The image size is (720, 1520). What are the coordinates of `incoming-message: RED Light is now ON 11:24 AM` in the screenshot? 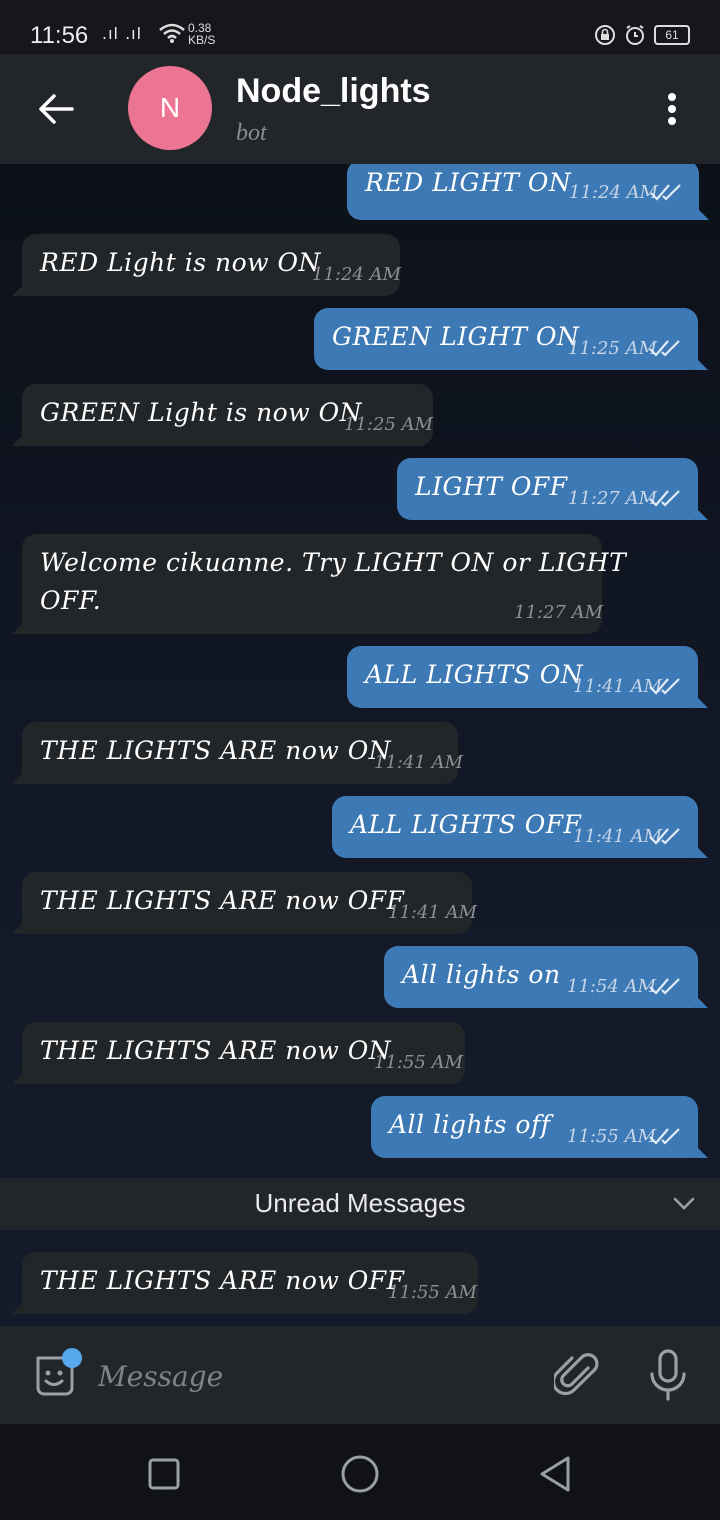 It's located at (207, 265).